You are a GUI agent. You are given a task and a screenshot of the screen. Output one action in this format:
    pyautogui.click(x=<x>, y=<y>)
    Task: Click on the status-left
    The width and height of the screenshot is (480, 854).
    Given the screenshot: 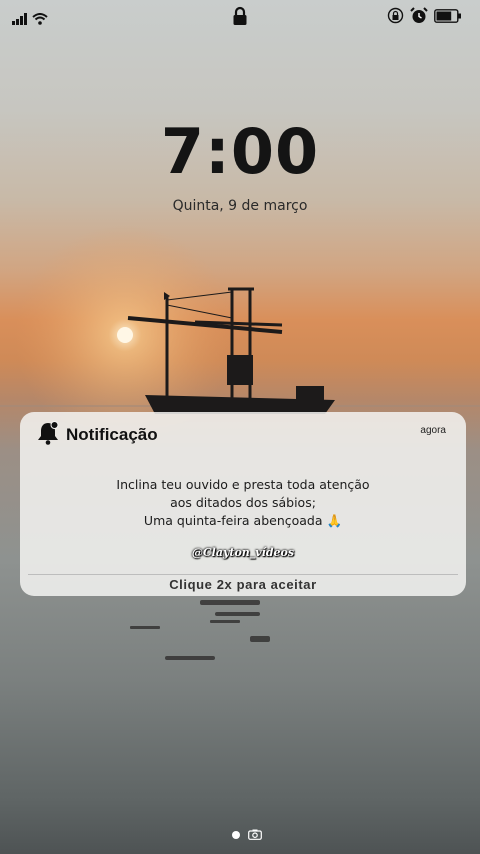 What is the action you would take?
    pyautogui.click(x=30, y=19)
    